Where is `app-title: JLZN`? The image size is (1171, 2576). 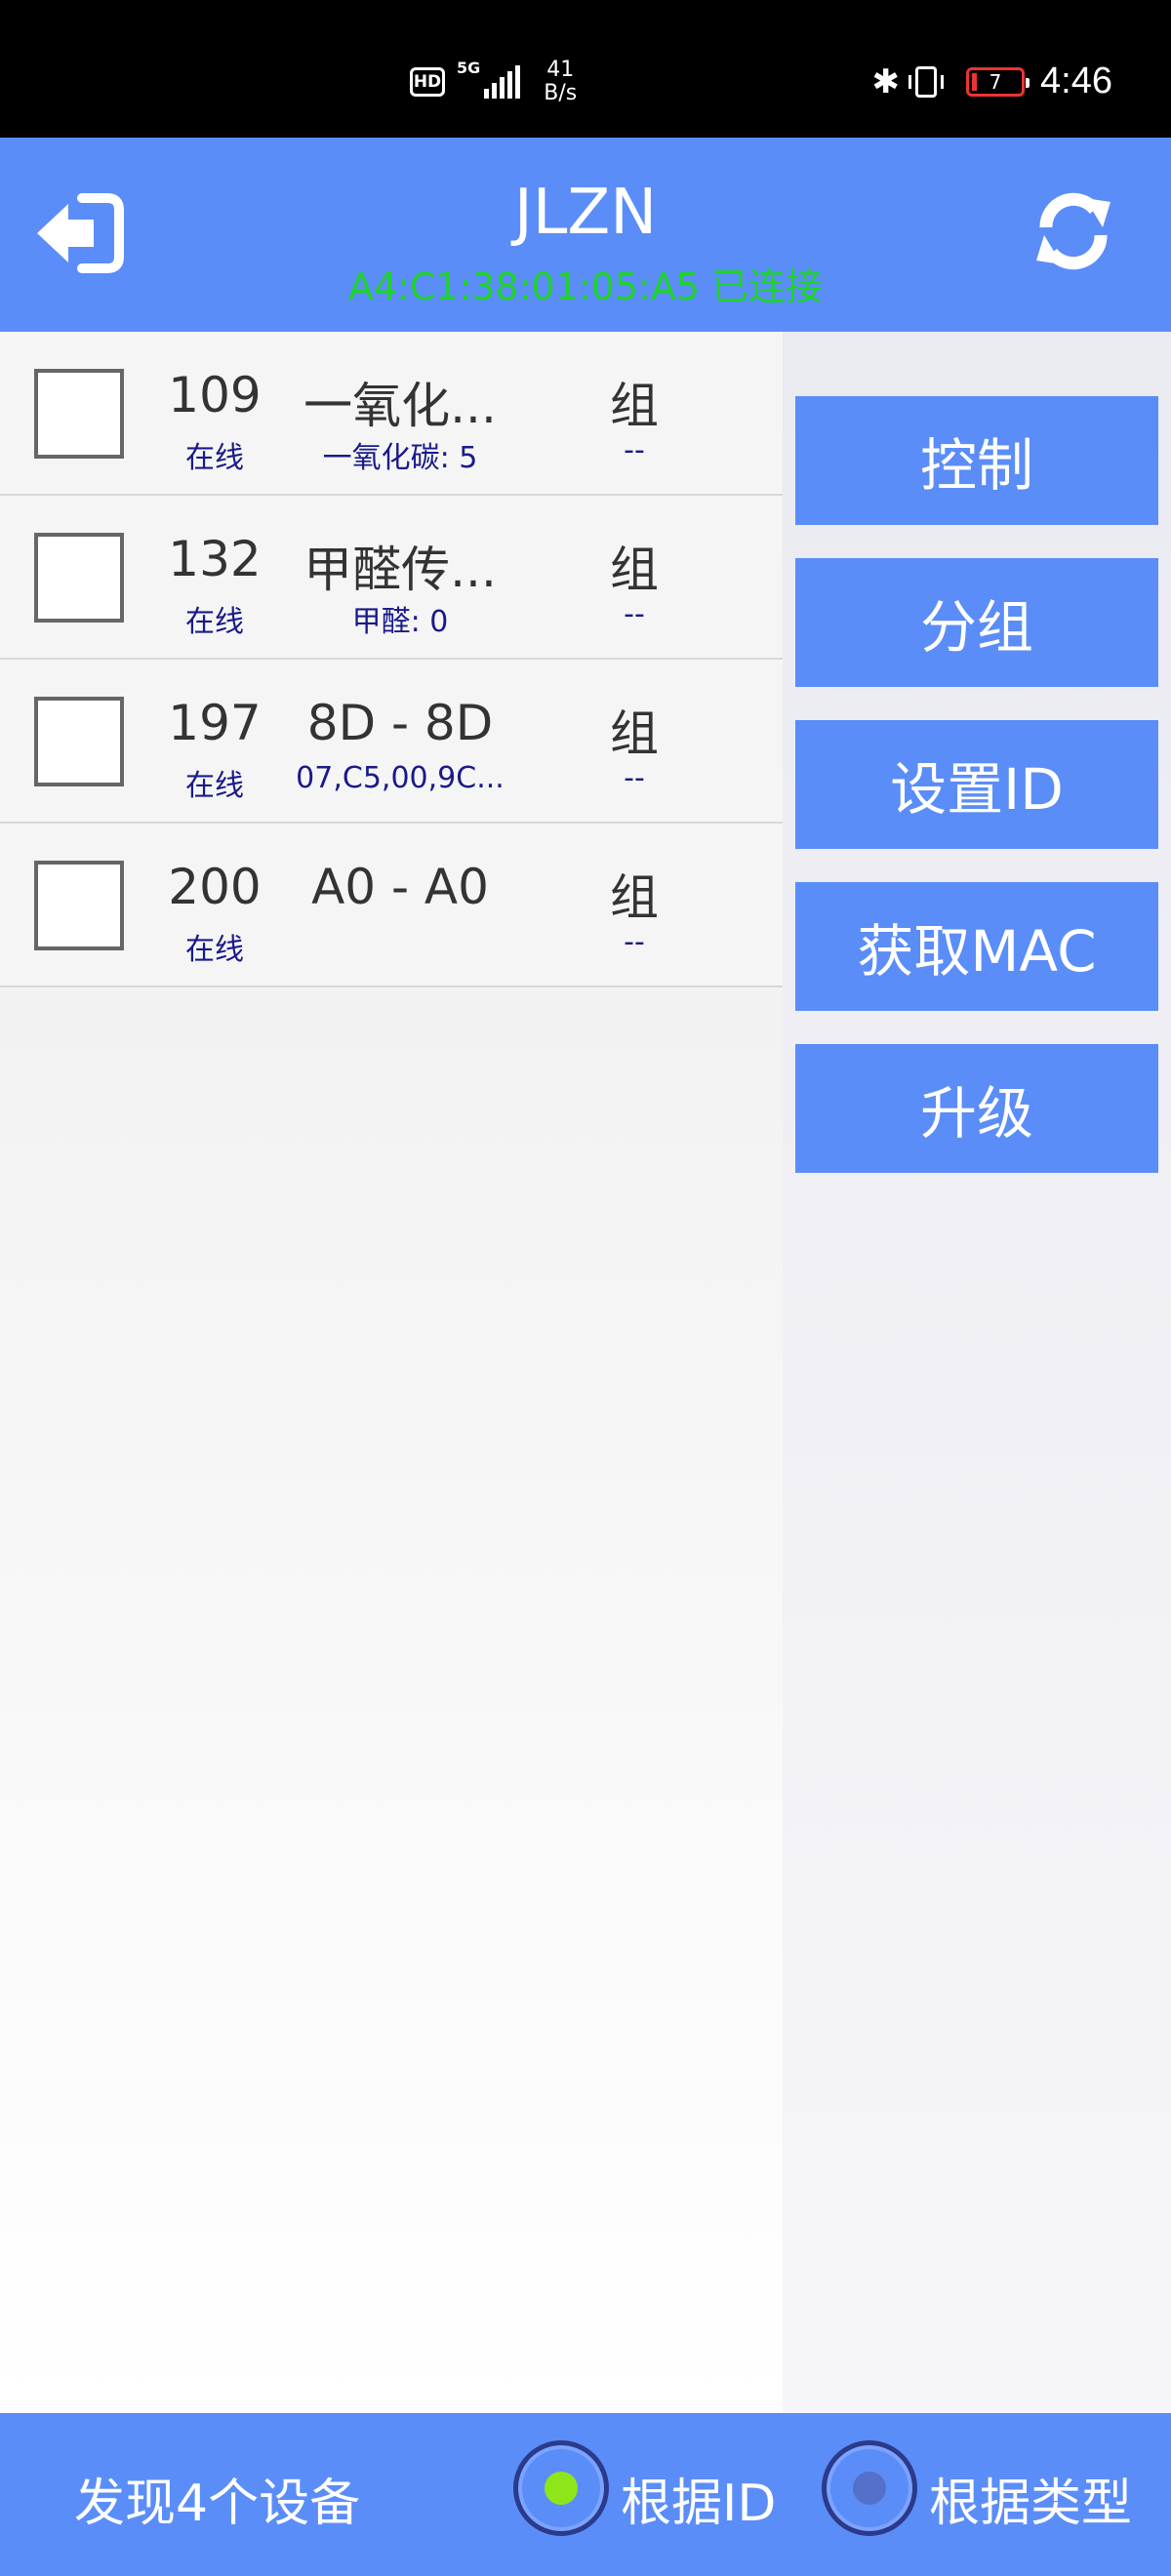
app-title: JLZN is located at coordinates (585, 213).